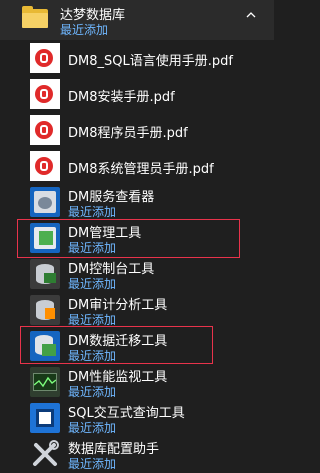  I want to click on item-title: DM8程序员手册.pdf, so click(128, 133).